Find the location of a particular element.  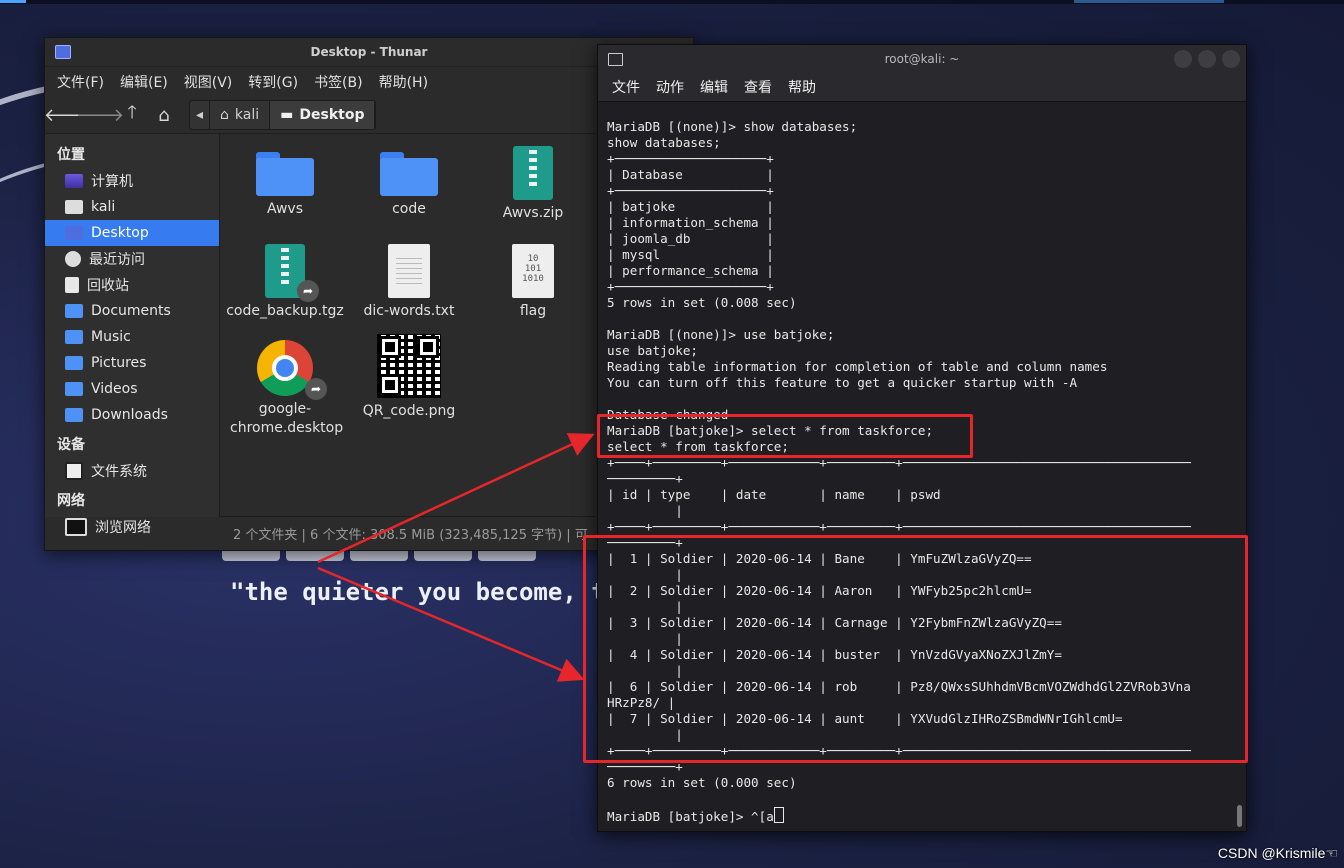

annotation-arrows is located at coordinates (456, 557).